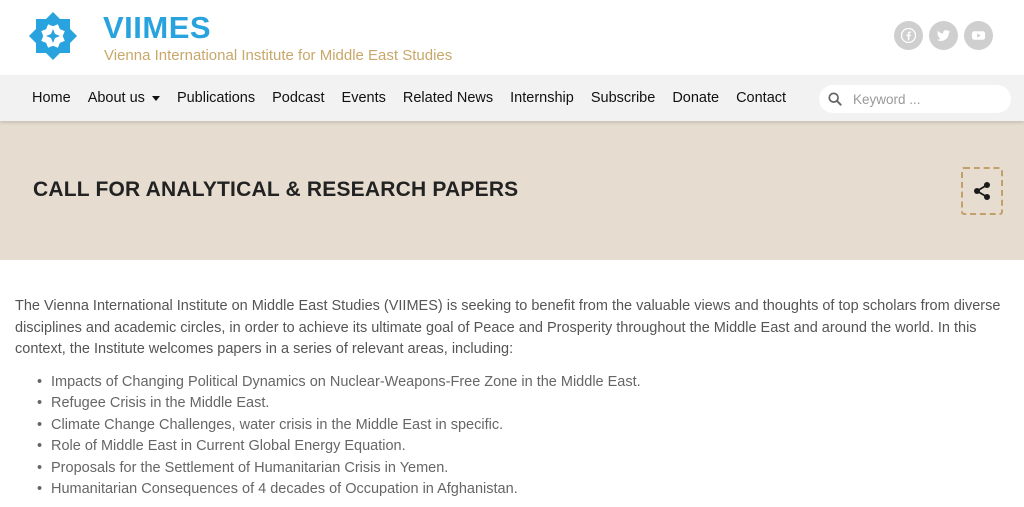 This screenshot has width=1024, height=507. I want to click on twitter-icon, so click(943, 35).